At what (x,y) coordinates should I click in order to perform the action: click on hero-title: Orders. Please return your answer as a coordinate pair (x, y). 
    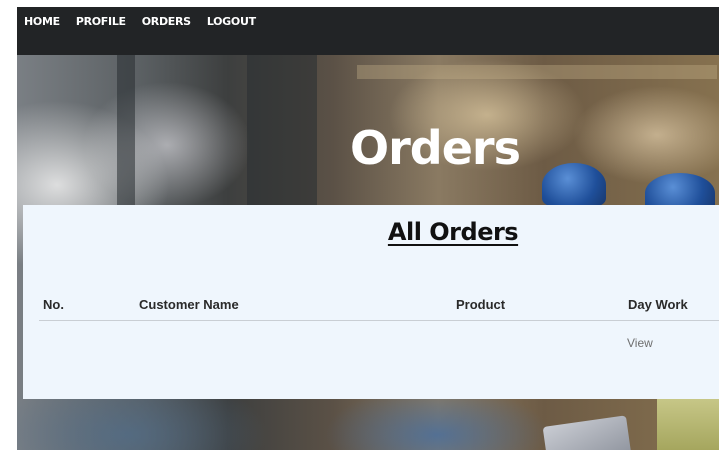
    Looking at the image, I should click on (435, 148).